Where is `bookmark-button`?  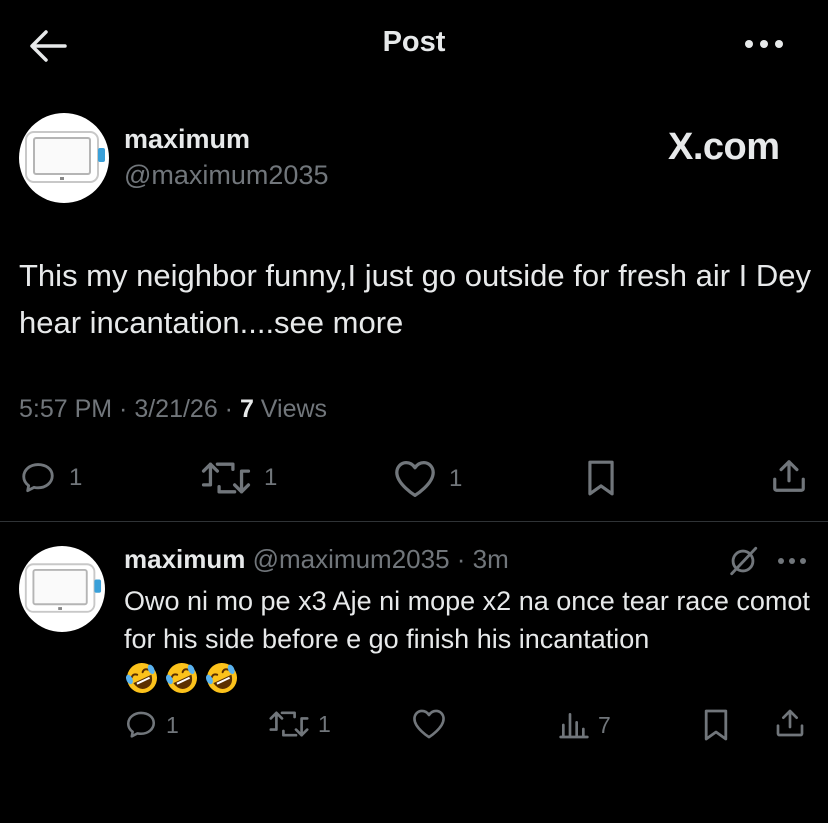 bookmark-button is located at coordinates (601, 478).